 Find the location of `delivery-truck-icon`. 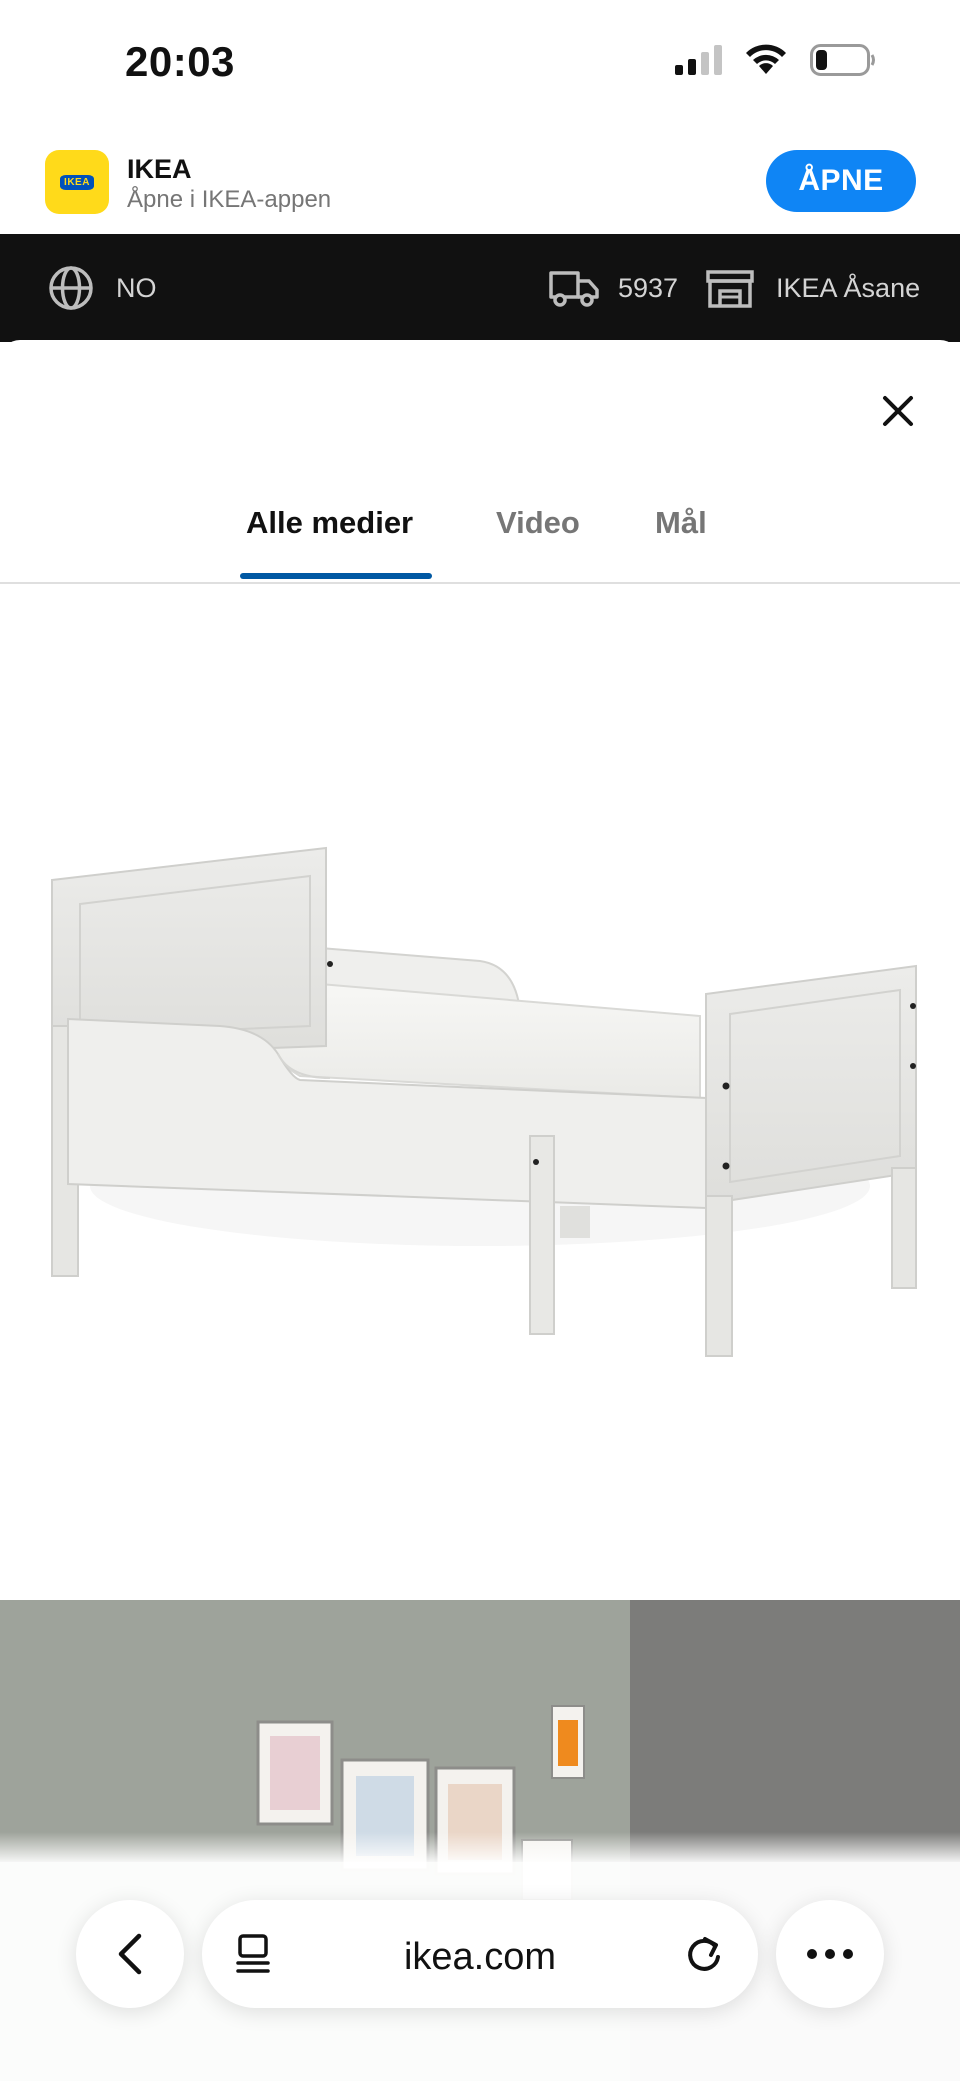

delivery-truck-icon is located at coordinates (574, 289).